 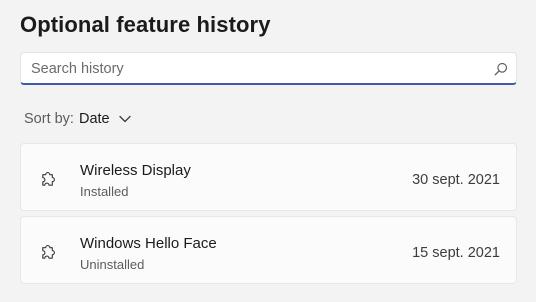 What do you see at coordinates (49, 119) in the screenshot?
I see `sort-label: Sort by:` at bounding box center [49, 119].